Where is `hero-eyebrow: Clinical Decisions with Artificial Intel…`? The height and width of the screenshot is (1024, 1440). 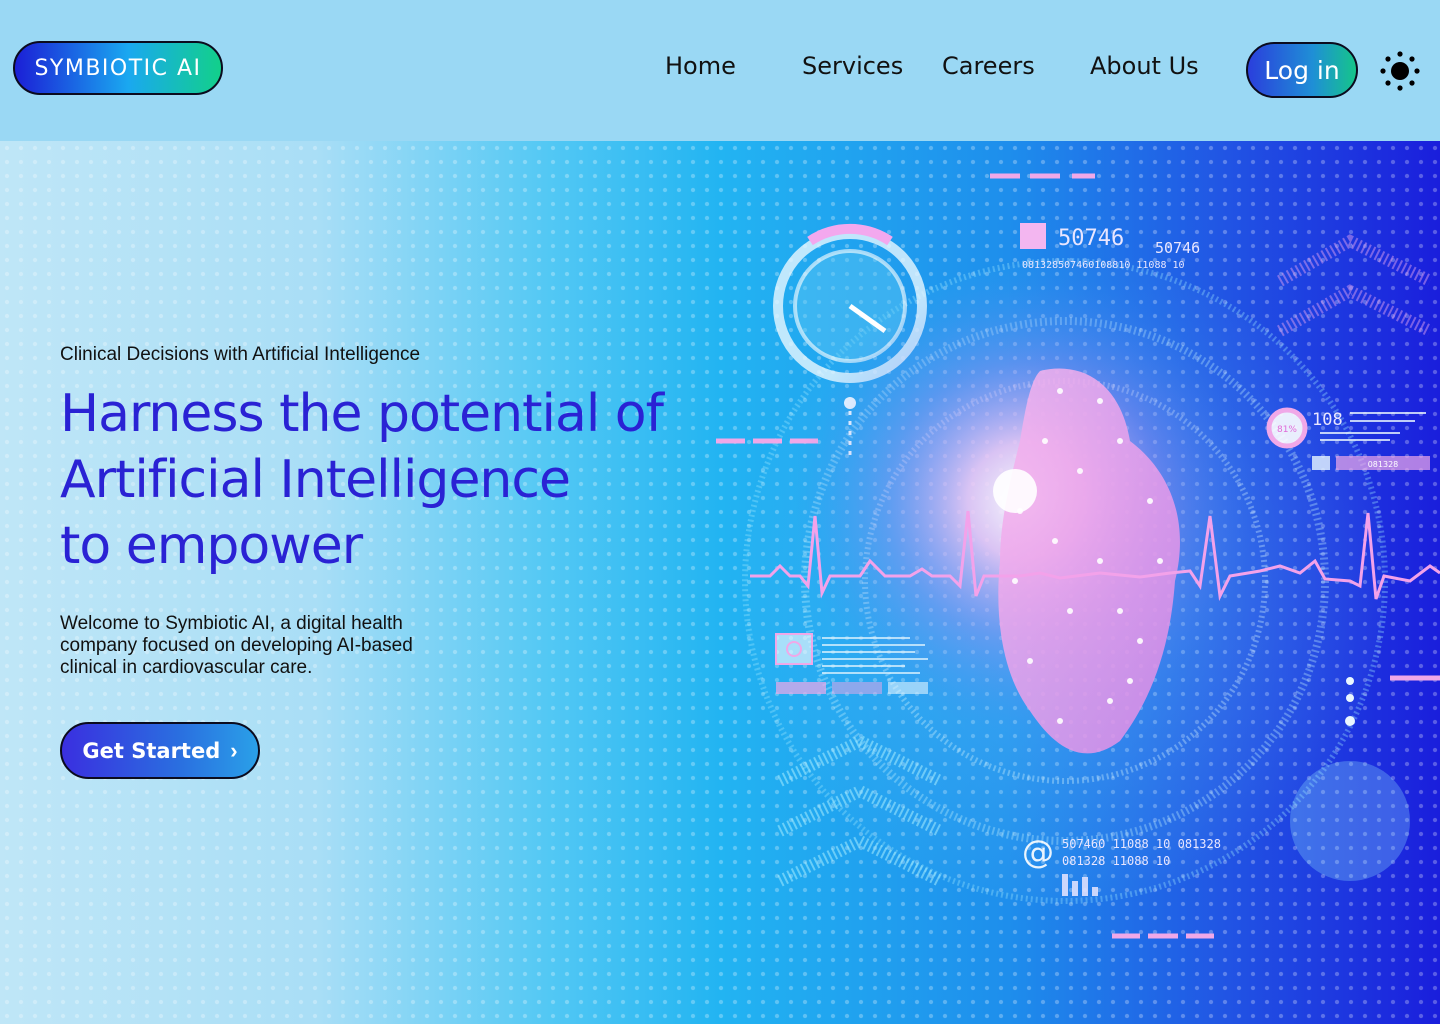
hero-eyebrow: Clinical Decisions with Artificial Intel… is located at coordinates (240, 354).